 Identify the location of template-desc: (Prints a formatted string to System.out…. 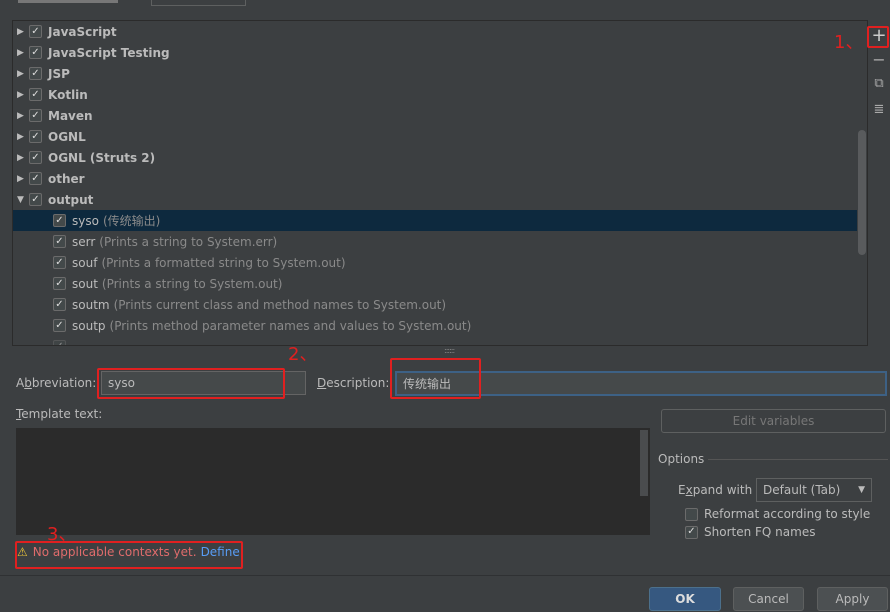
(223, 262).